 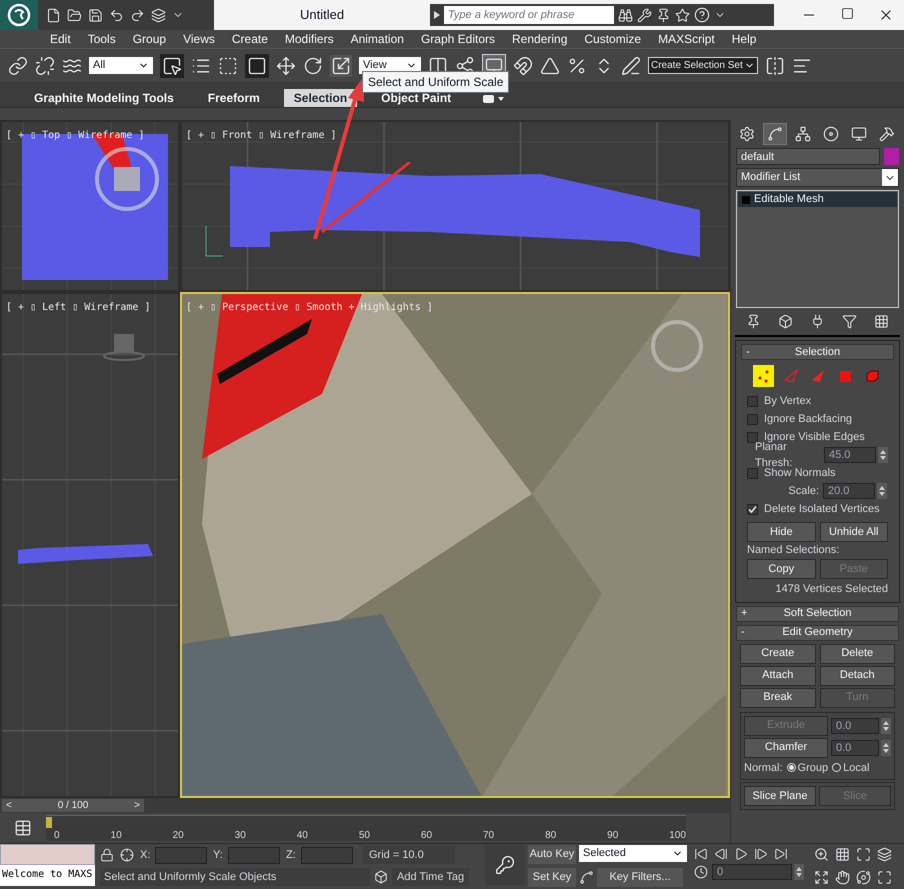 What do you see at coordinates (455, 206) in the screenshot?
I see `viewport: [ + ▯ Front ▯ Wireframe ]` at bounding box center [455, 206].